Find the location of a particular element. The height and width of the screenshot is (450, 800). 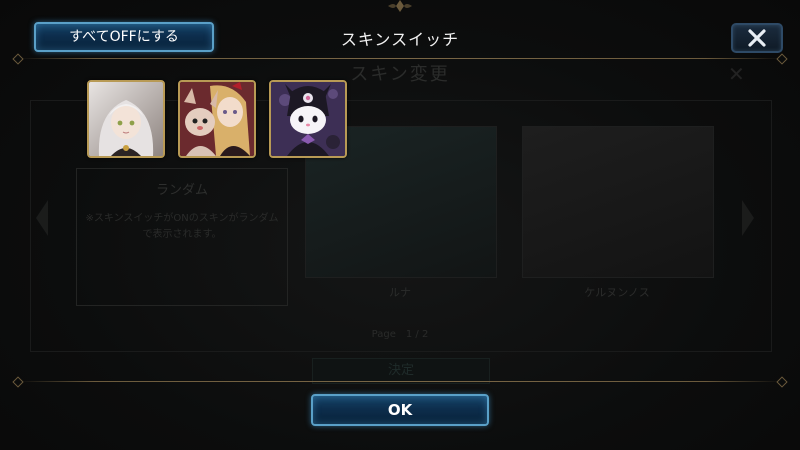

footer-divider is located at coordinates (400, 381).